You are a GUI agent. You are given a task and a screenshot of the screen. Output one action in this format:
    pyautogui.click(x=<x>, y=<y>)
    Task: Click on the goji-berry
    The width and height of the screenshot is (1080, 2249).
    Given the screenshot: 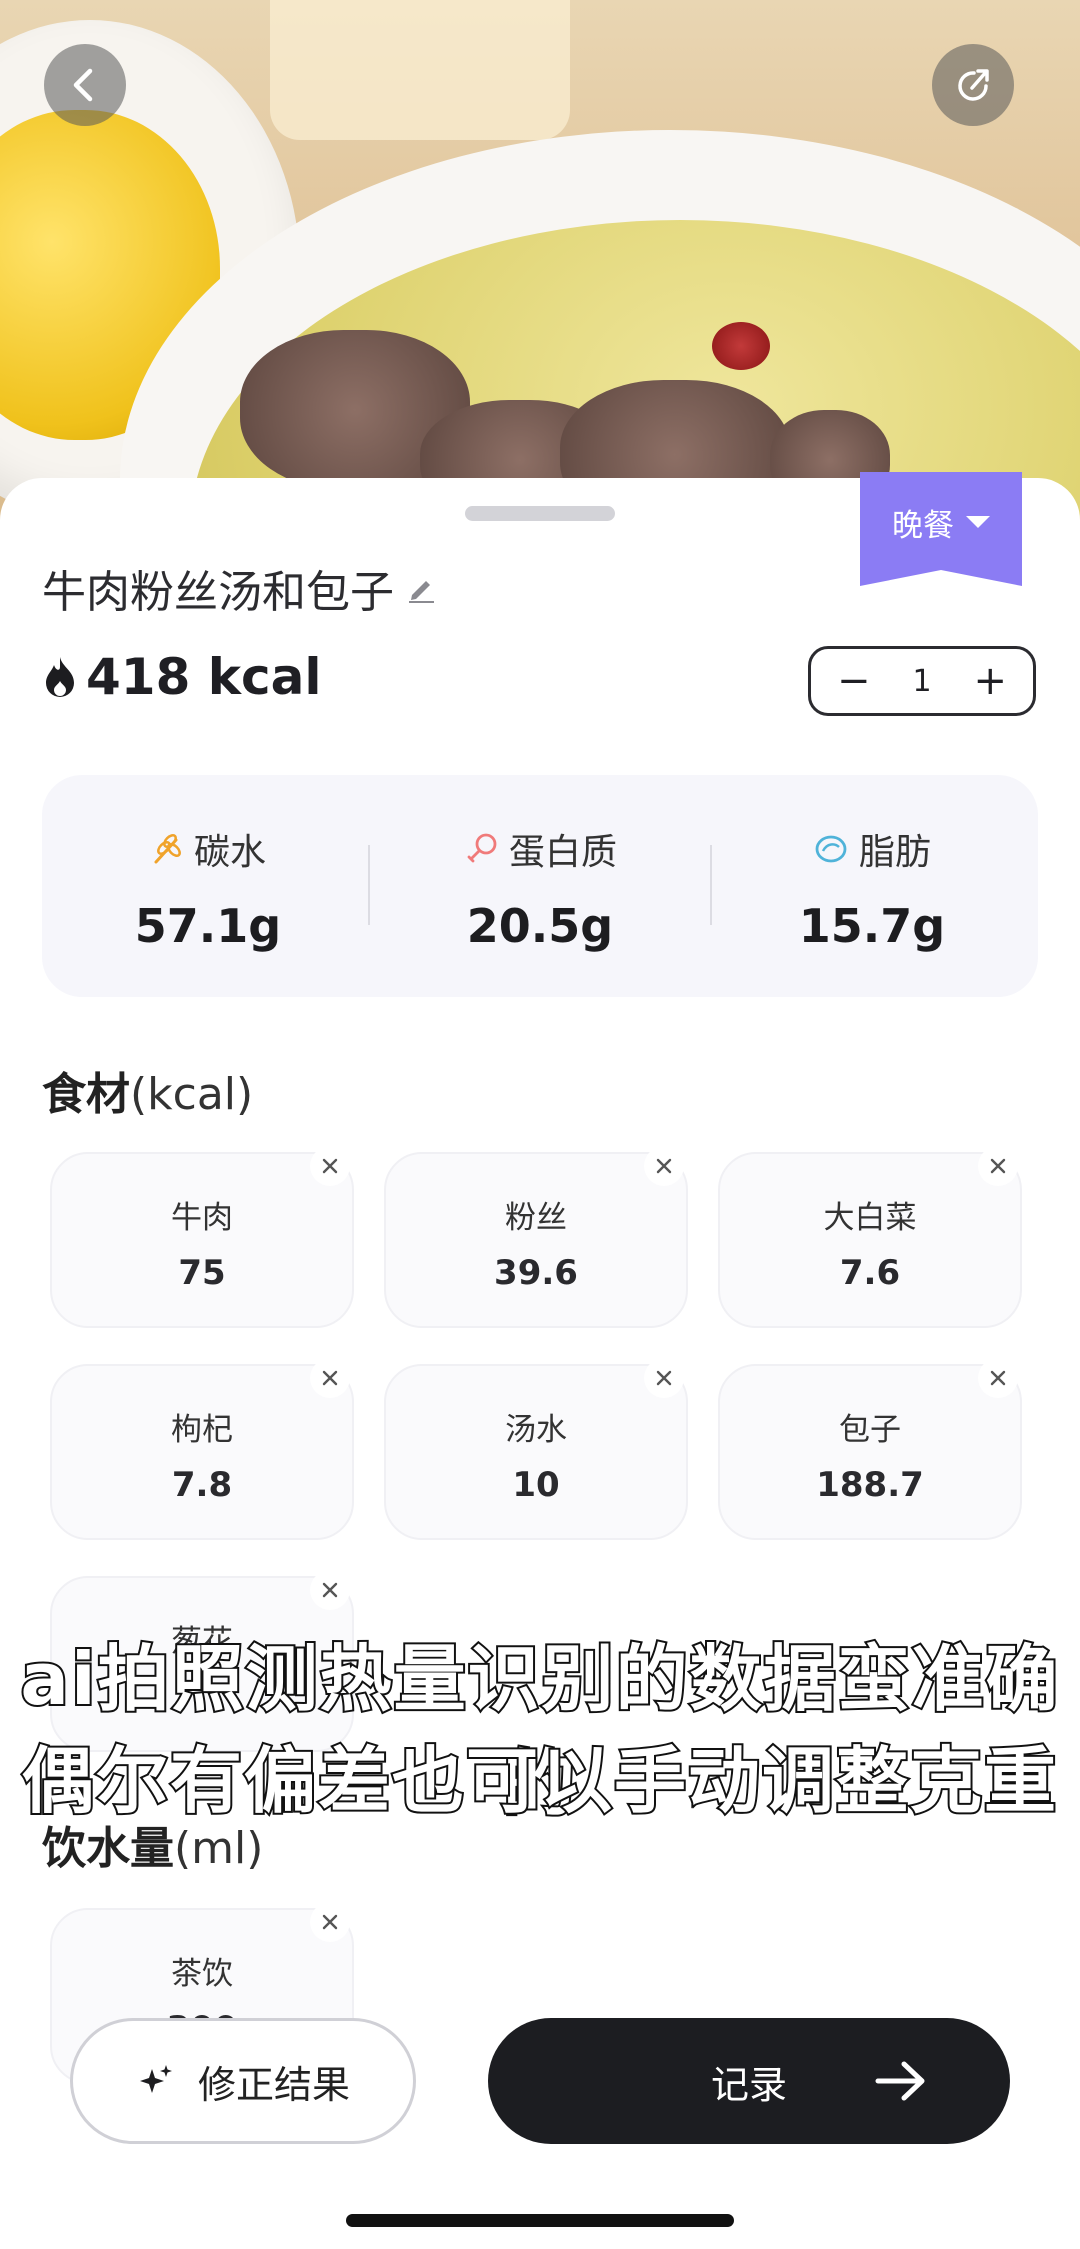 What is the action you would take?
    pyautogui.click(x=741, y=346)
    